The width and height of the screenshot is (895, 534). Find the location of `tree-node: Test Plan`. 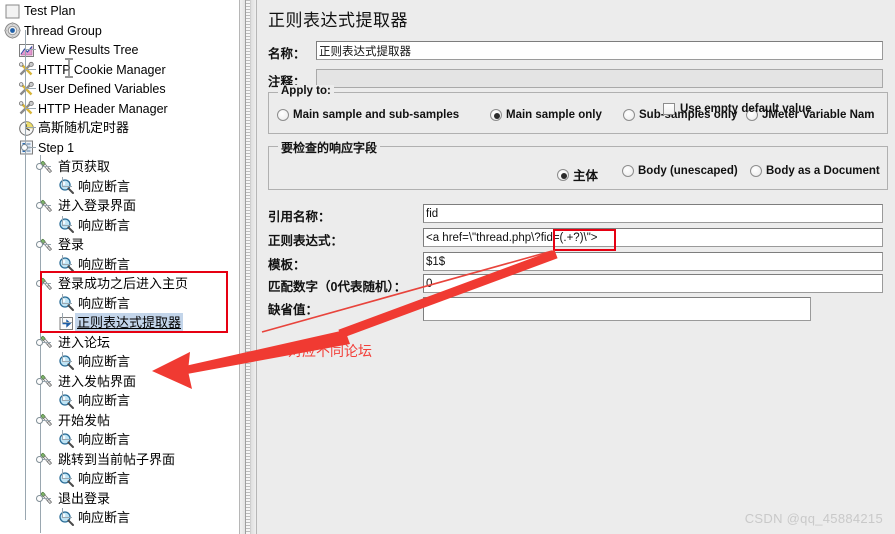

tree-node: Test Plan is located at coordinates (119, 11).